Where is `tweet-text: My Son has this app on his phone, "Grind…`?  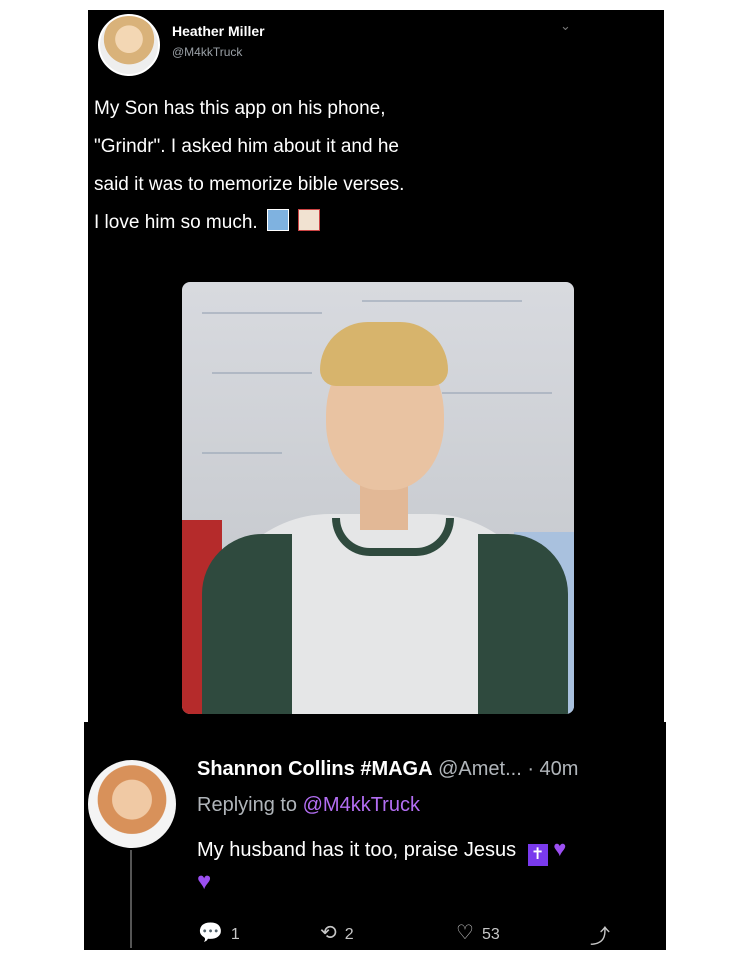 tweet-text: My Son has this app on his phone, "Grind… is located at coordinates (329, 166).